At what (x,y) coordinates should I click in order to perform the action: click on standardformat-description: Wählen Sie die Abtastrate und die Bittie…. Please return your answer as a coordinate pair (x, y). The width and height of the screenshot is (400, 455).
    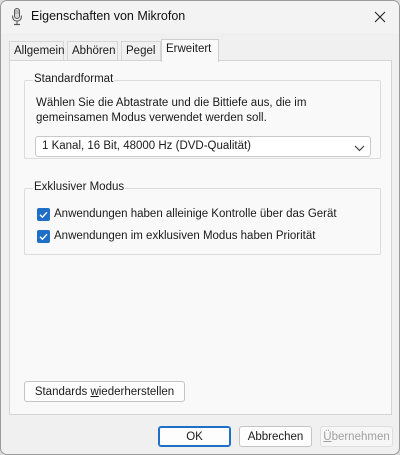
    Looking at the image, I should click on (171, 110).